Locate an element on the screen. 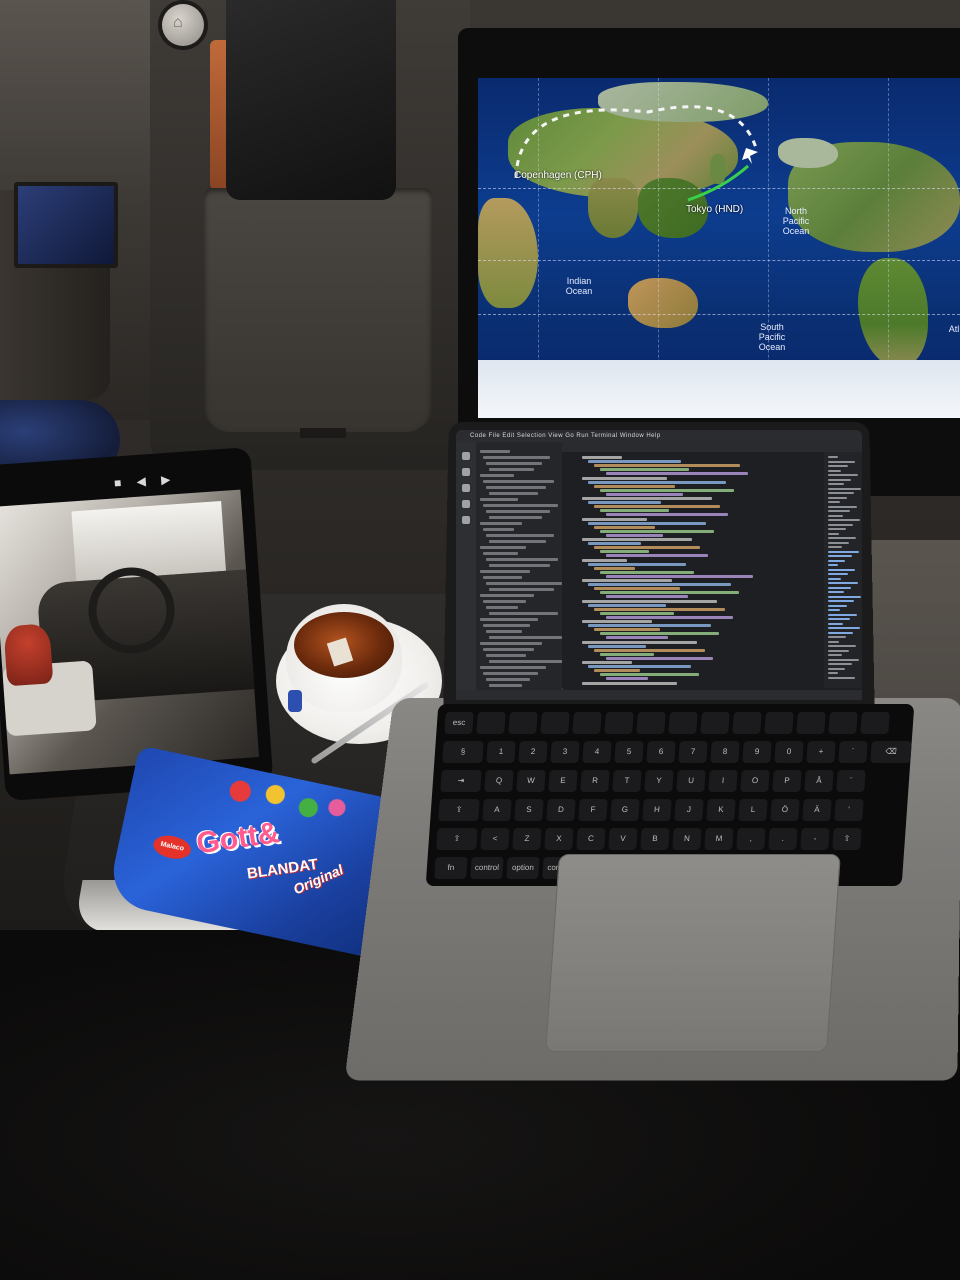 The width and height of the screenshot is (960, 1280). keyboard-key: 3 is located at coordinates (565, 752).